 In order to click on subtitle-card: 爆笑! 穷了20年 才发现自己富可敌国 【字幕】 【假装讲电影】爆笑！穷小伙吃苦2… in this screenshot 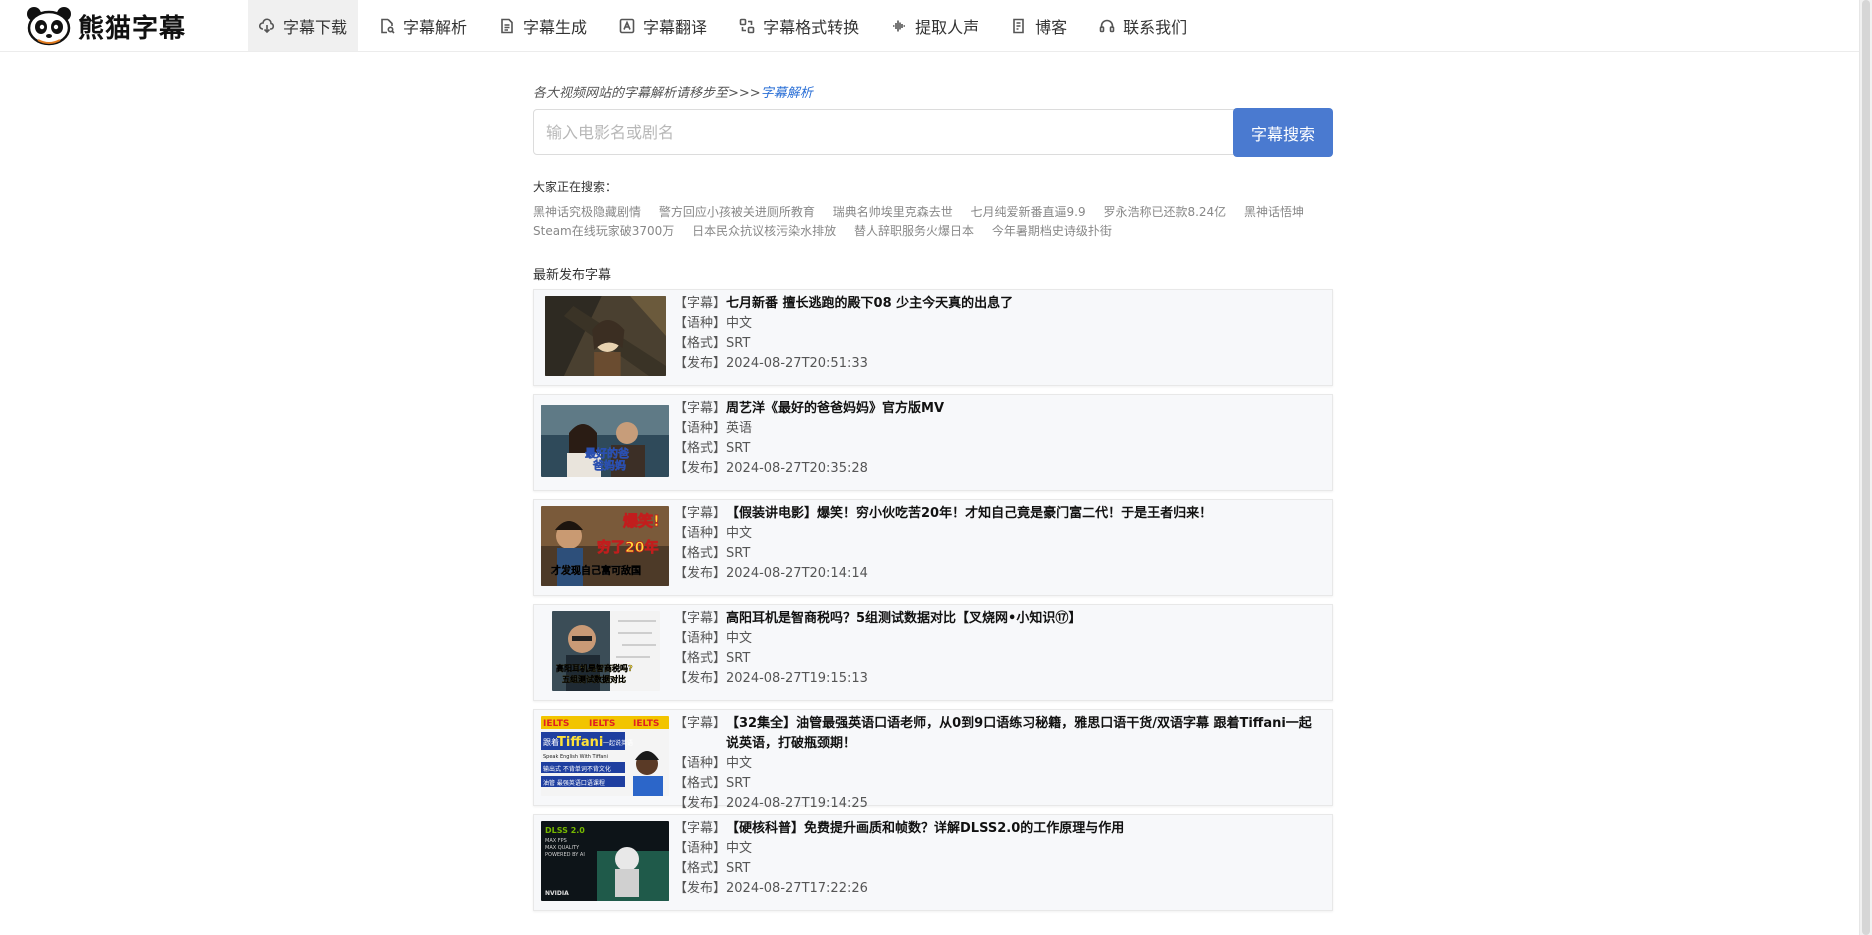, I will do `click(933, 547)`.